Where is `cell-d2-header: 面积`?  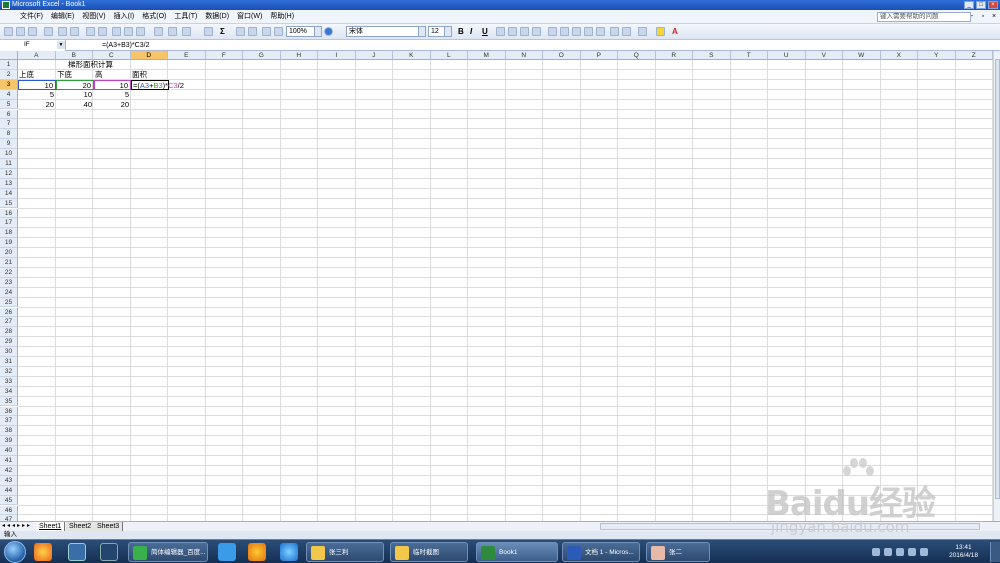
cell-d2-header: 面积 is located at coordinates (139, 75).